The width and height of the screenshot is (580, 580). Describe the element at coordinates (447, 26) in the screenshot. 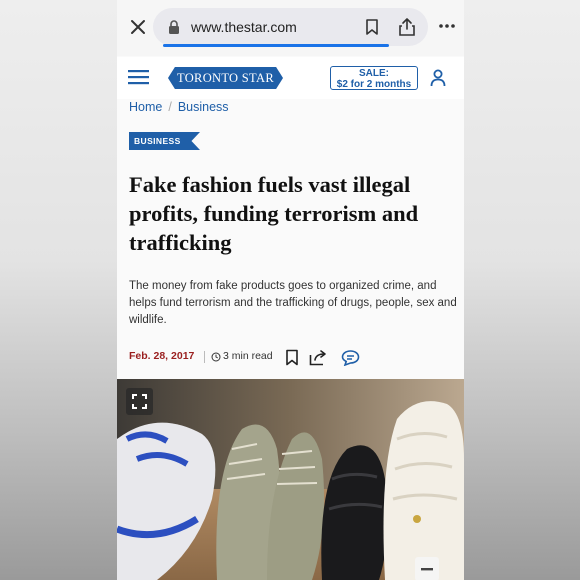

I see `more-icon` at that location.